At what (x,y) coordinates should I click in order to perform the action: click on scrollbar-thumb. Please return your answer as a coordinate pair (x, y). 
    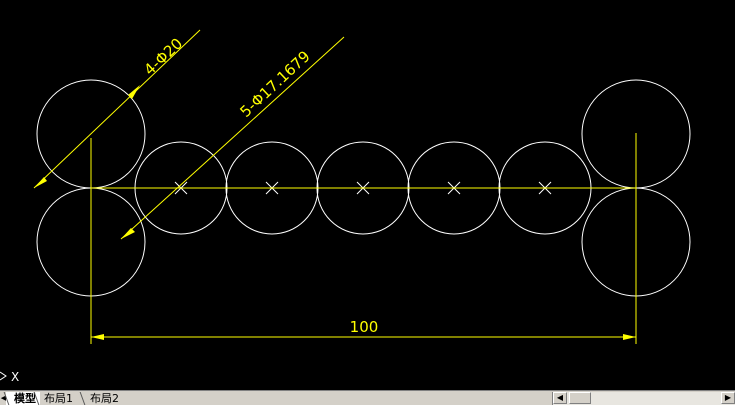
    Looking at the image, I should click on (580, 398).